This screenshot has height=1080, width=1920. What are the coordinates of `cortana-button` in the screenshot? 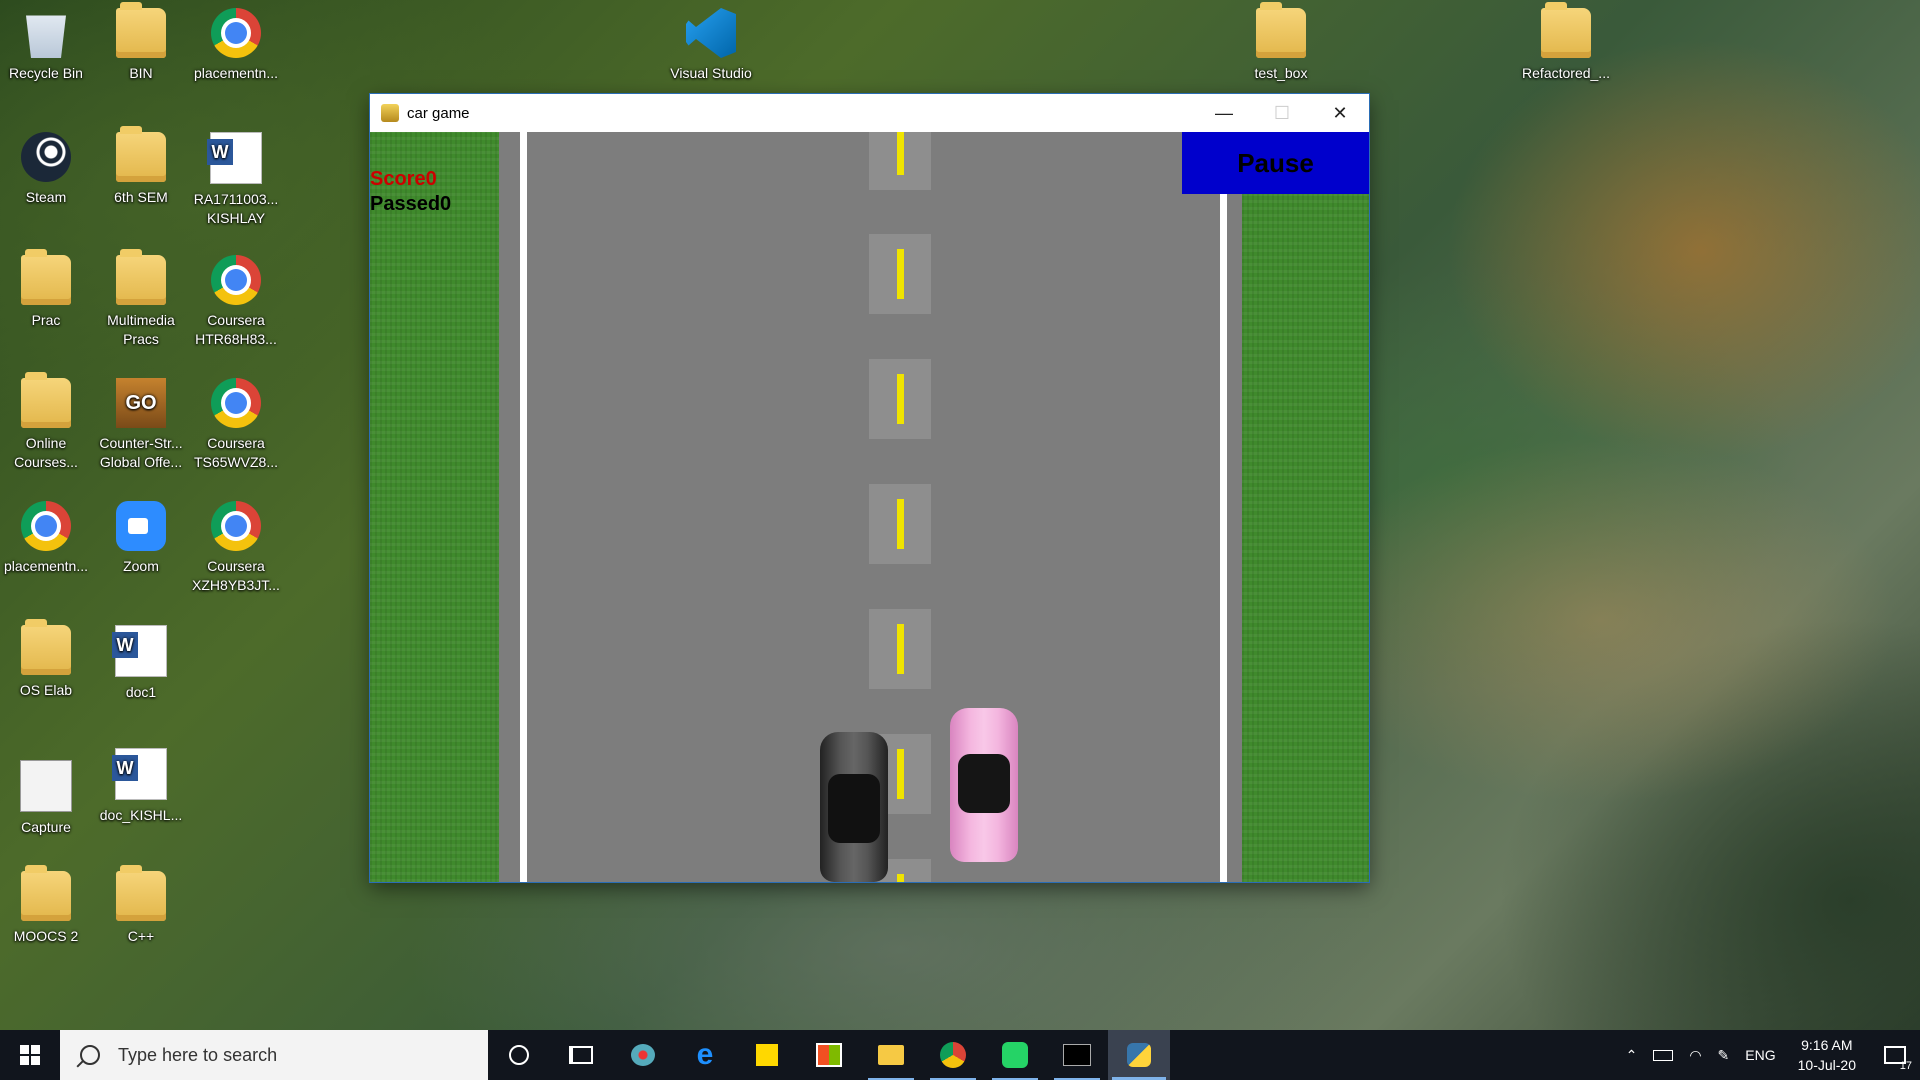 It's located at (519, 1055).